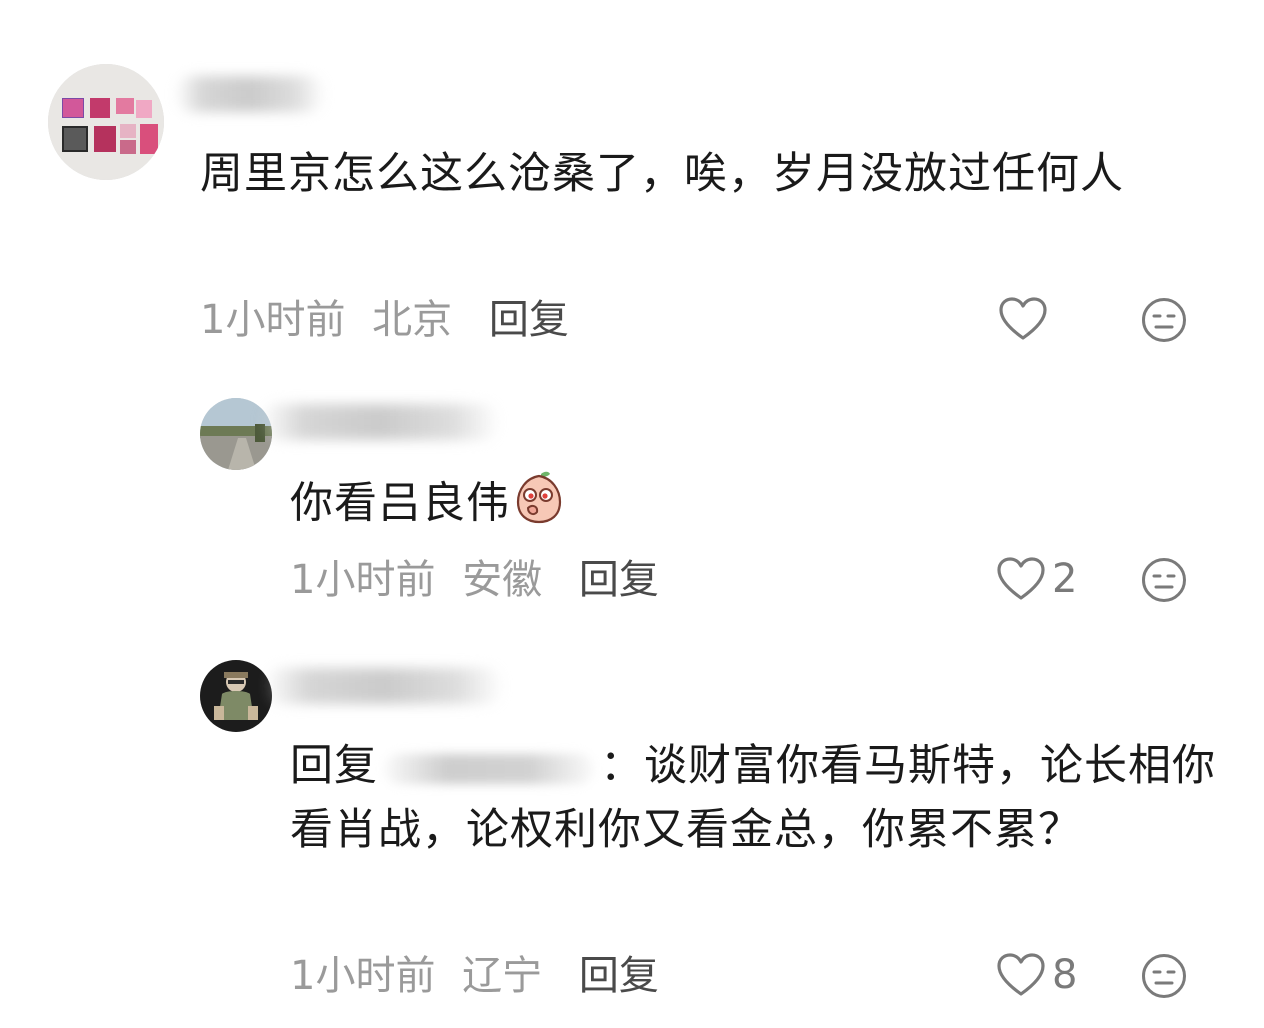  I want to click on peach-emoji-icon, so click(539, 506).